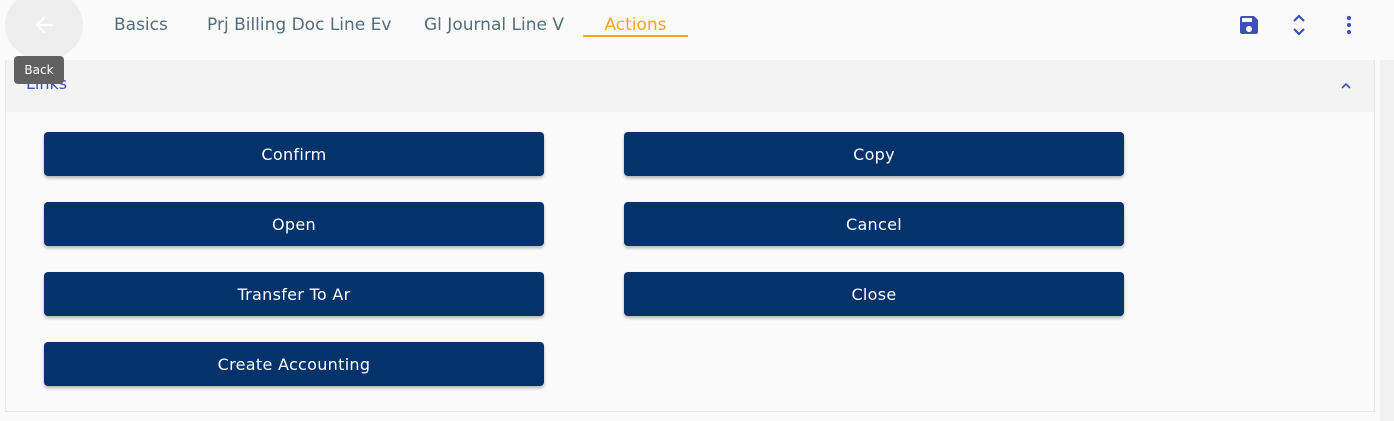 The width and height of the screenshot is (1394, 421). I want to click on cancel-button: Cancel, so click(874, 224).